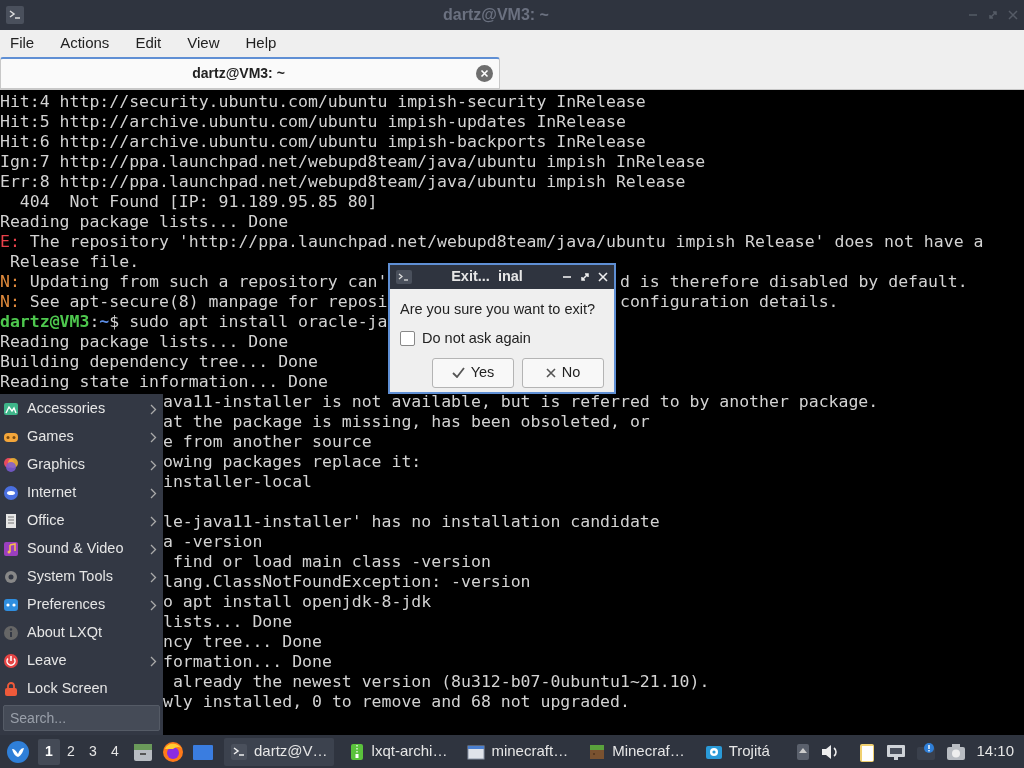 Image resolution: width=1024 pixels, height=768 pixels. I want to click on terminal-line: ava11-installer is not available, but is referred to by another package., so click(521, 401).